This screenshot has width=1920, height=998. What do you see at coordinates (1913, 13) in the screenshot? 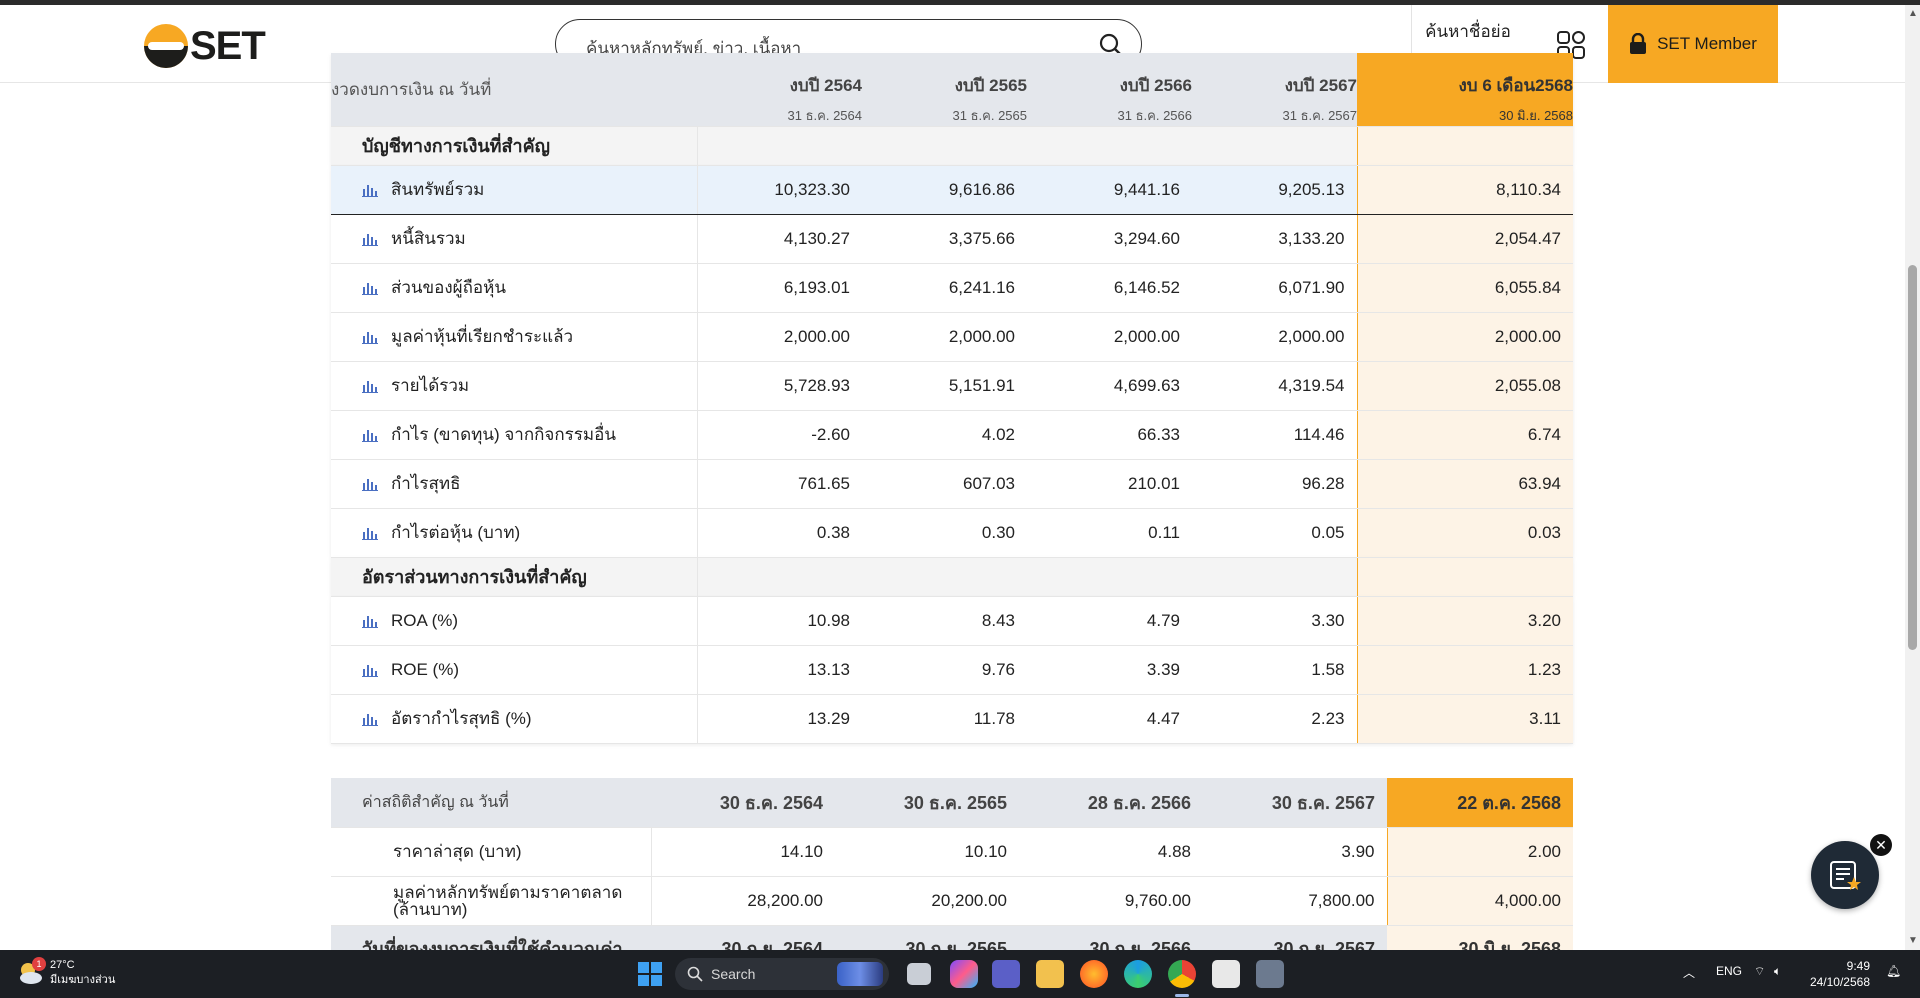
I see `scroll-up-arrow-icon: ▲` at bounding box center [1913, 13].